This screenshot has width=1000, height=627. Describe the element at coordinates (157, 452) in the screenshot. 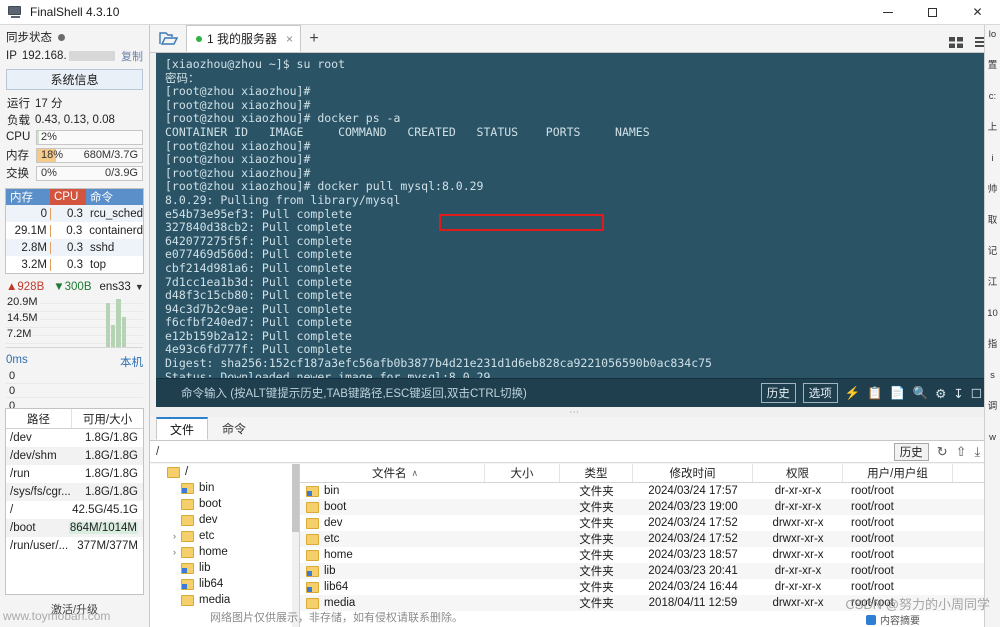

I see `current-path: /` at that location.